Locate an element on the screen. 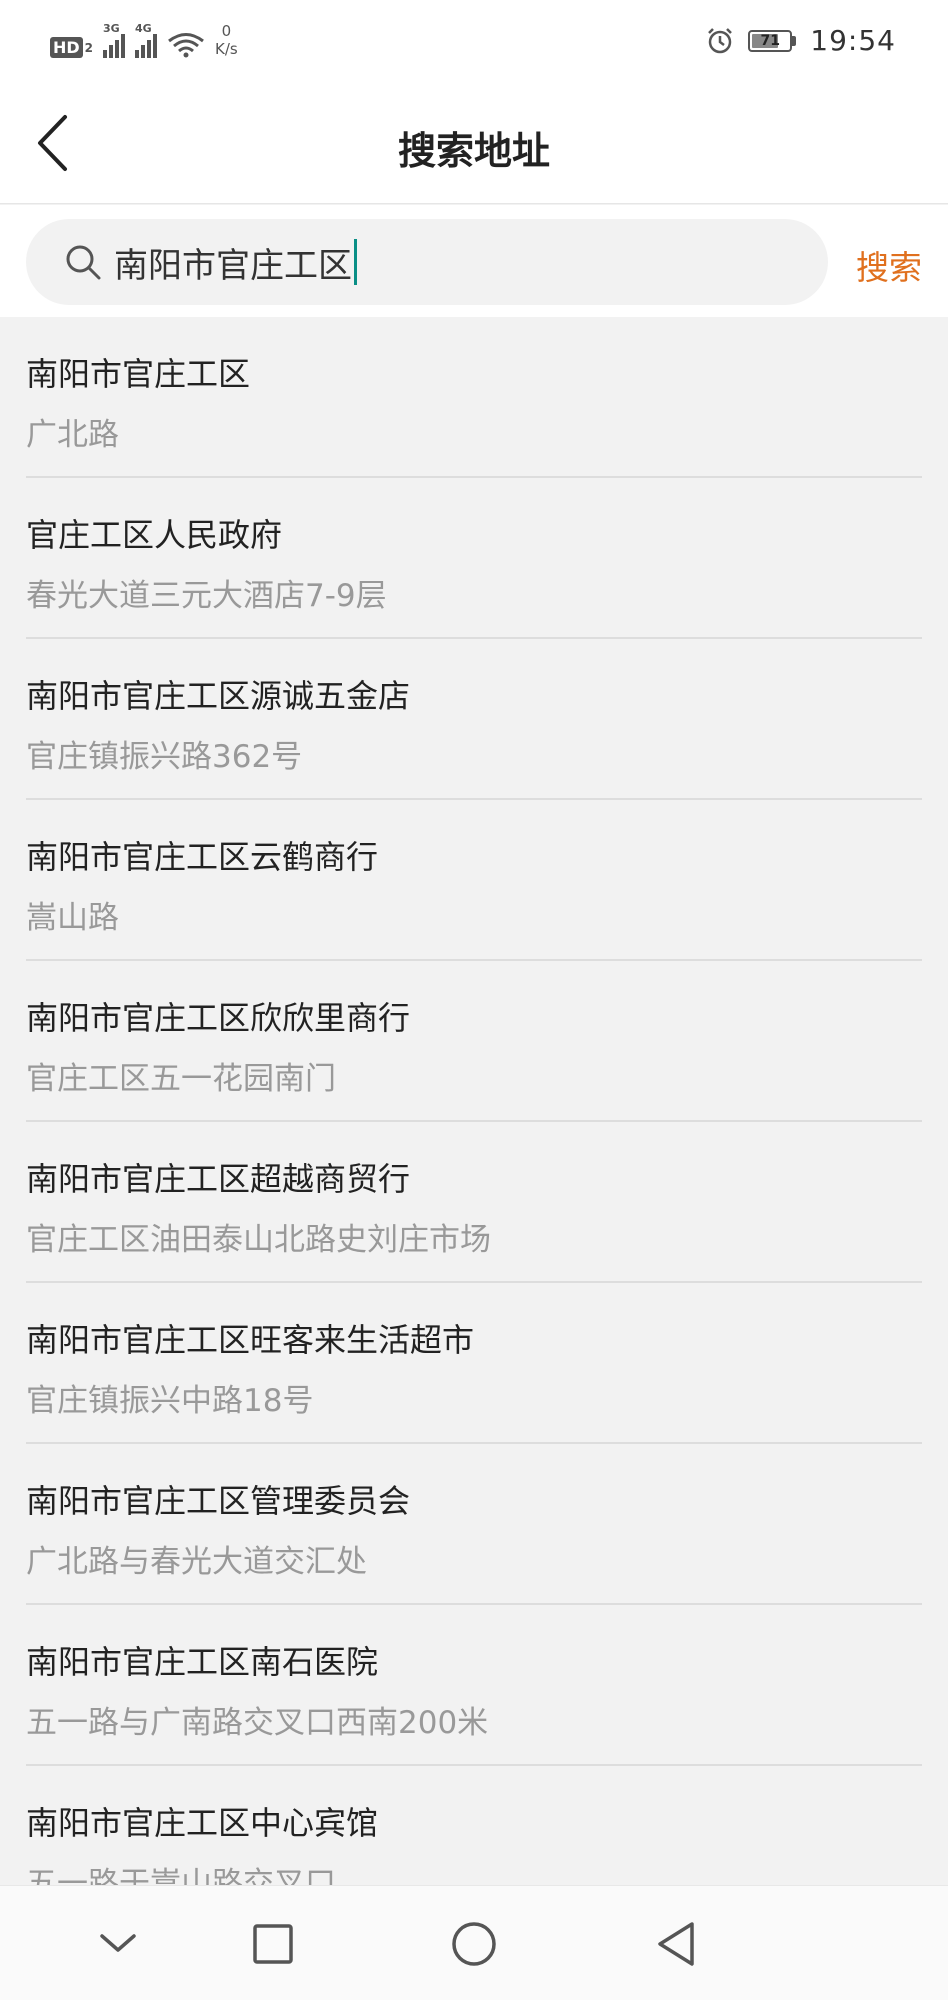 Image resolution: width=948 pixels, height=2000 pixels. system-nav-bar is located at coordinates (474, 1942).